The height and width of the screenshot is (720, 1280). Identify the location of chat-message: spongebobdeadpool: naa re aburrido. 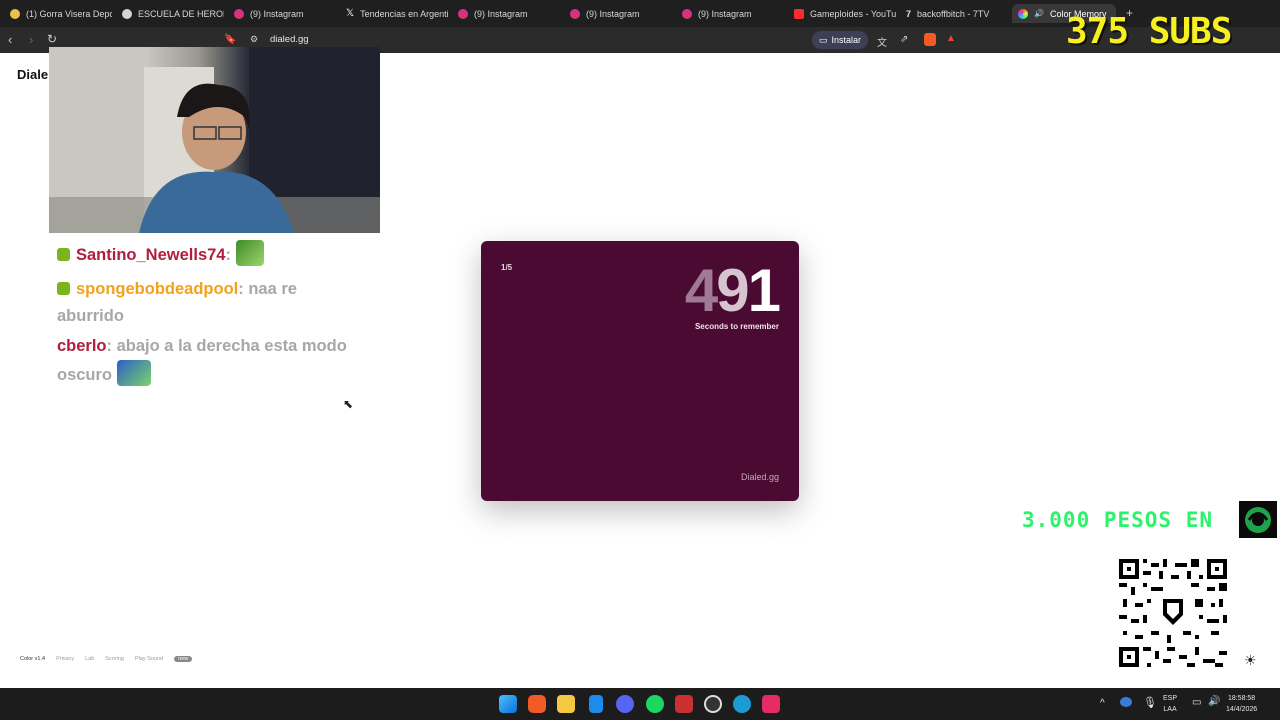
(177, 302).